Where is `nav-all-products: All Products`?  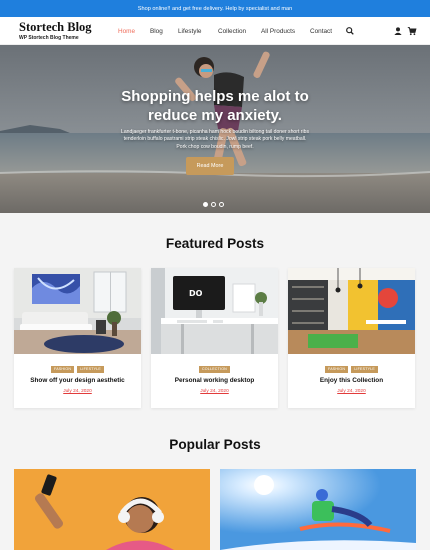
nav-all-products: All Products is located at coordinates (278, 31).